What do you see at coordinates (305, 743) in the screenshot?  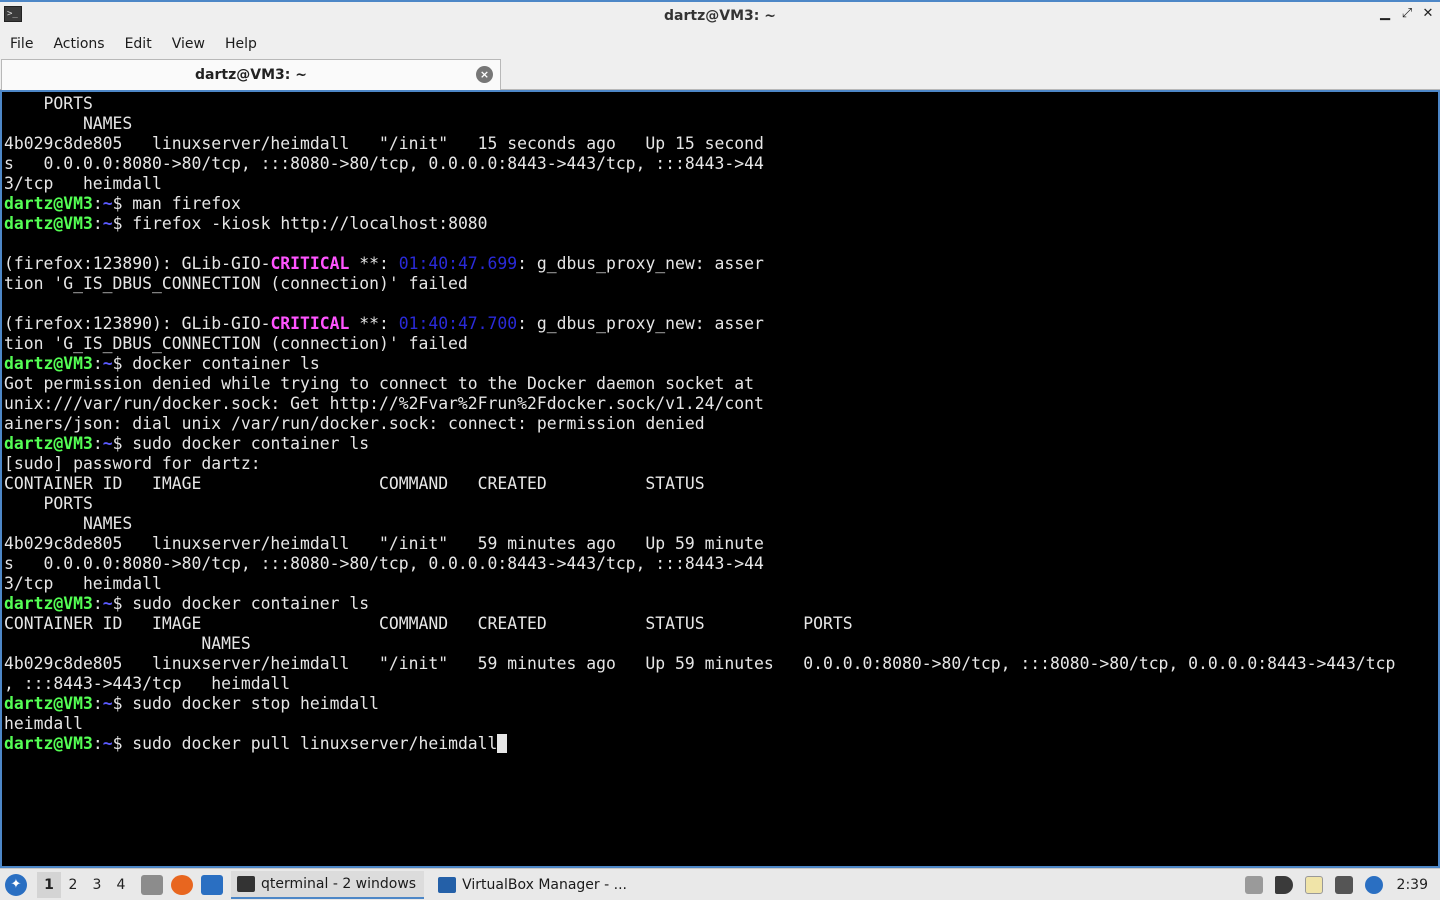 I see `terminal-text: $ sudo docker pull linuxserver/heimdall` at bounding box center [305, 743].